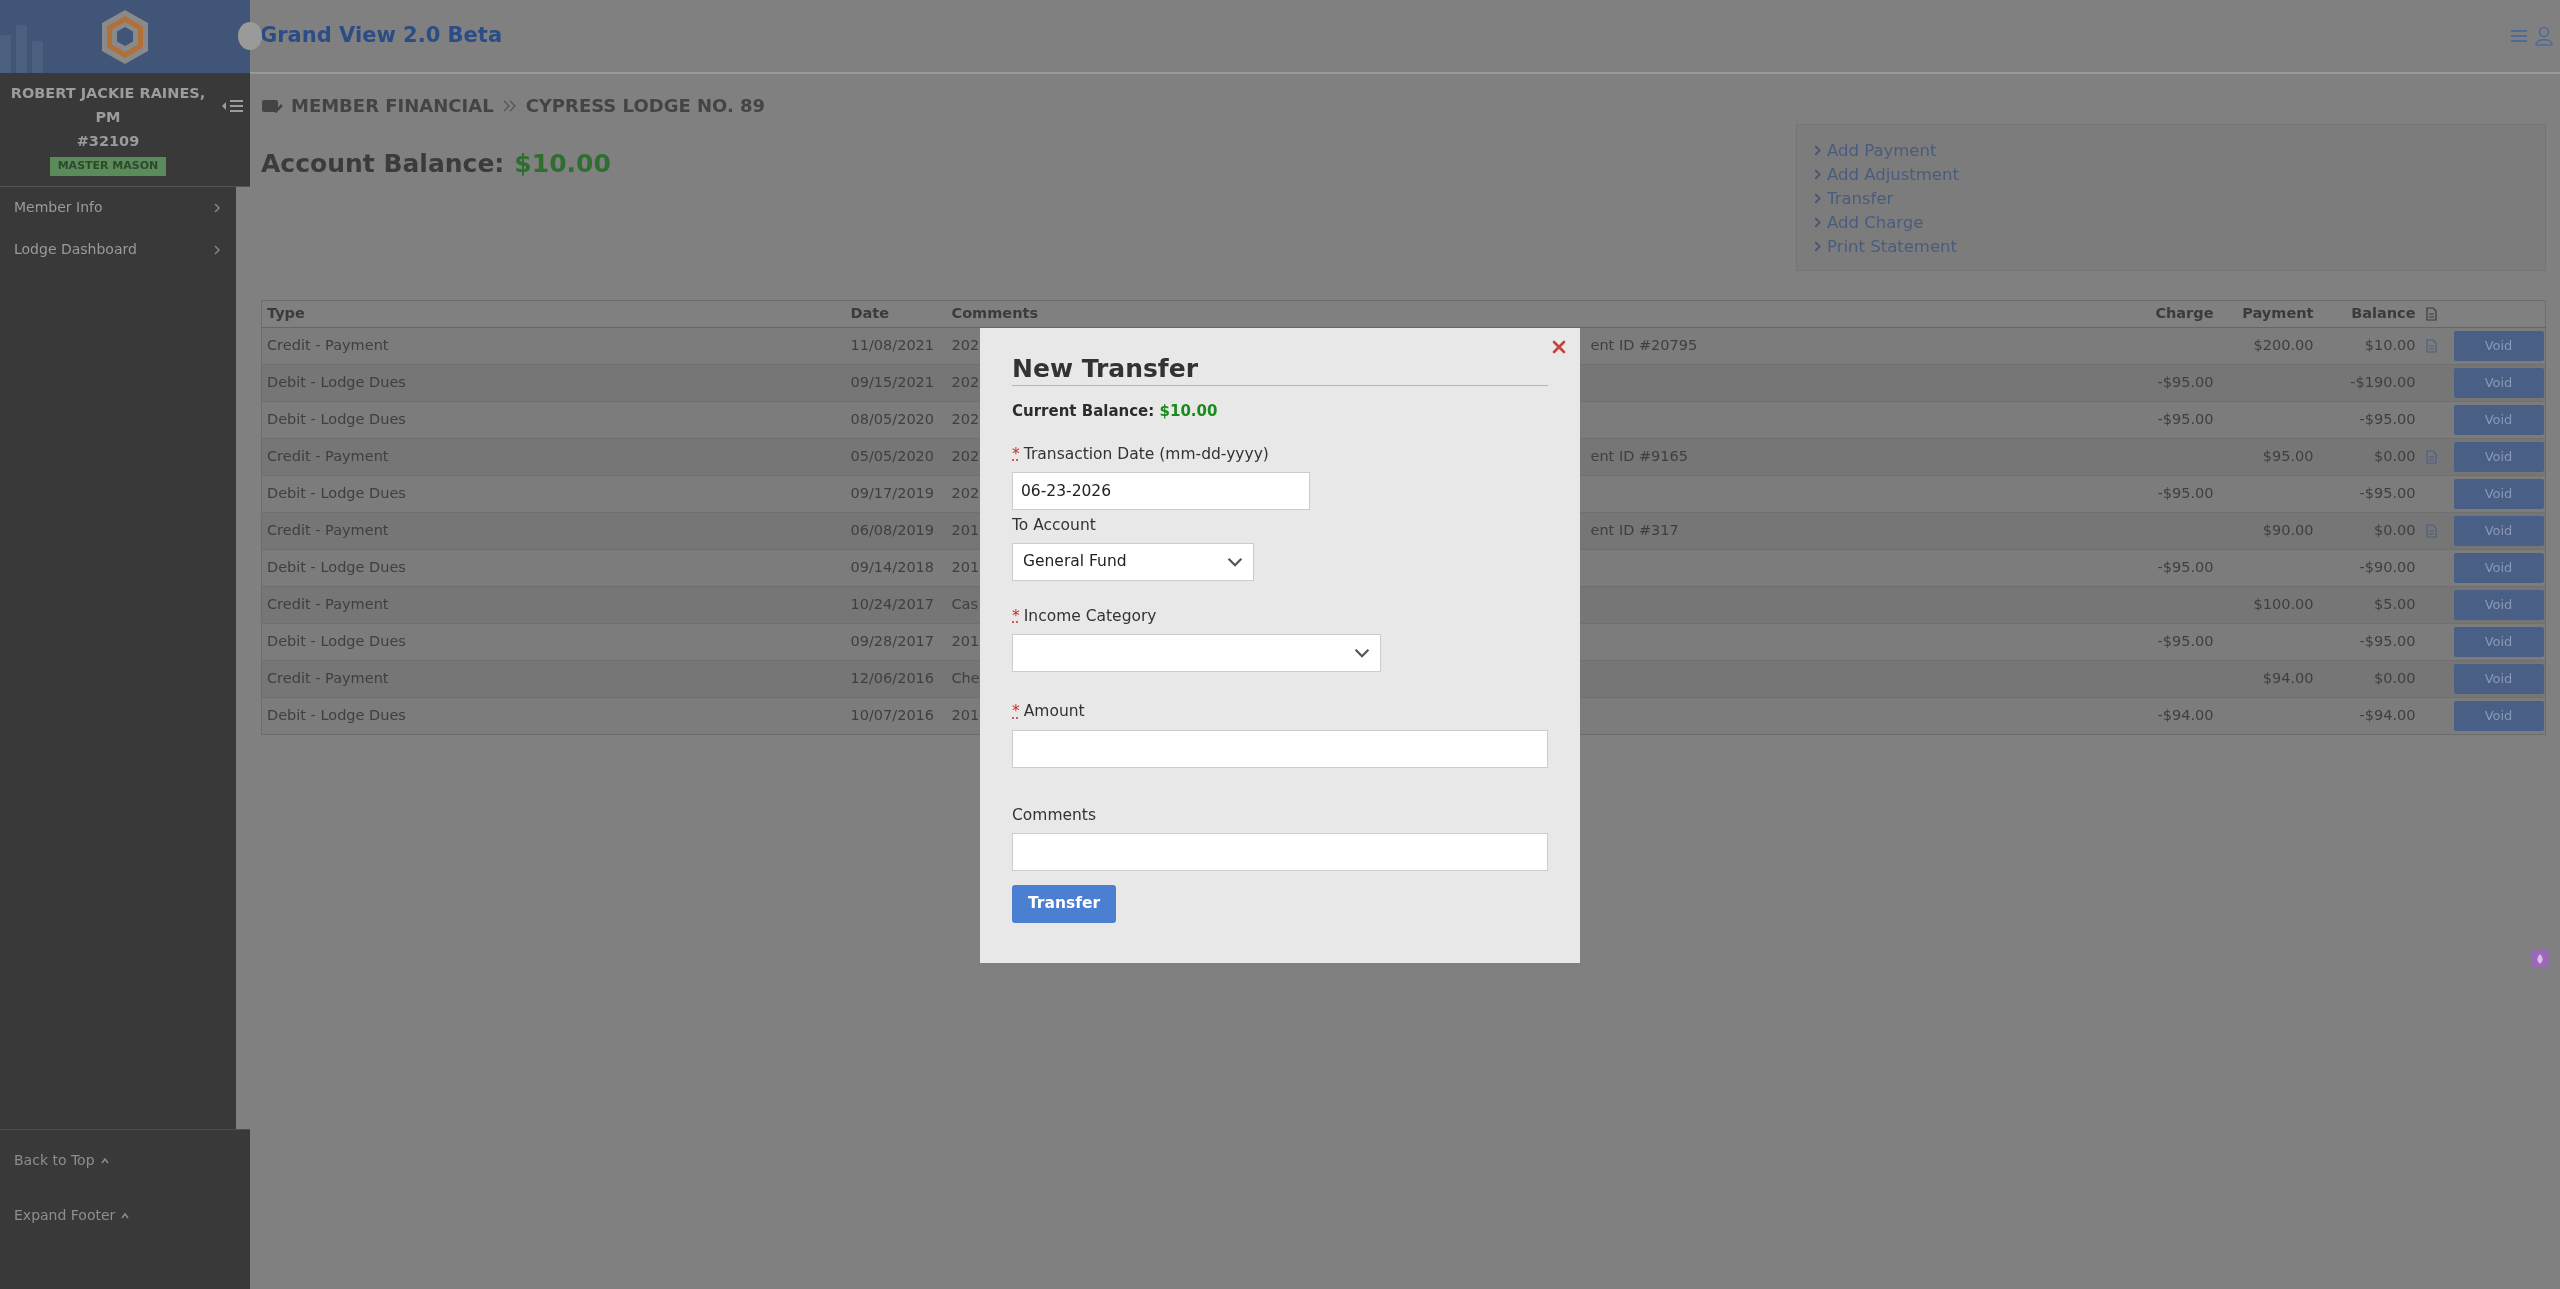 This screenshot has height=1289, width=2560. I want to click on amount-value: $100.00, so click(2283, 603).